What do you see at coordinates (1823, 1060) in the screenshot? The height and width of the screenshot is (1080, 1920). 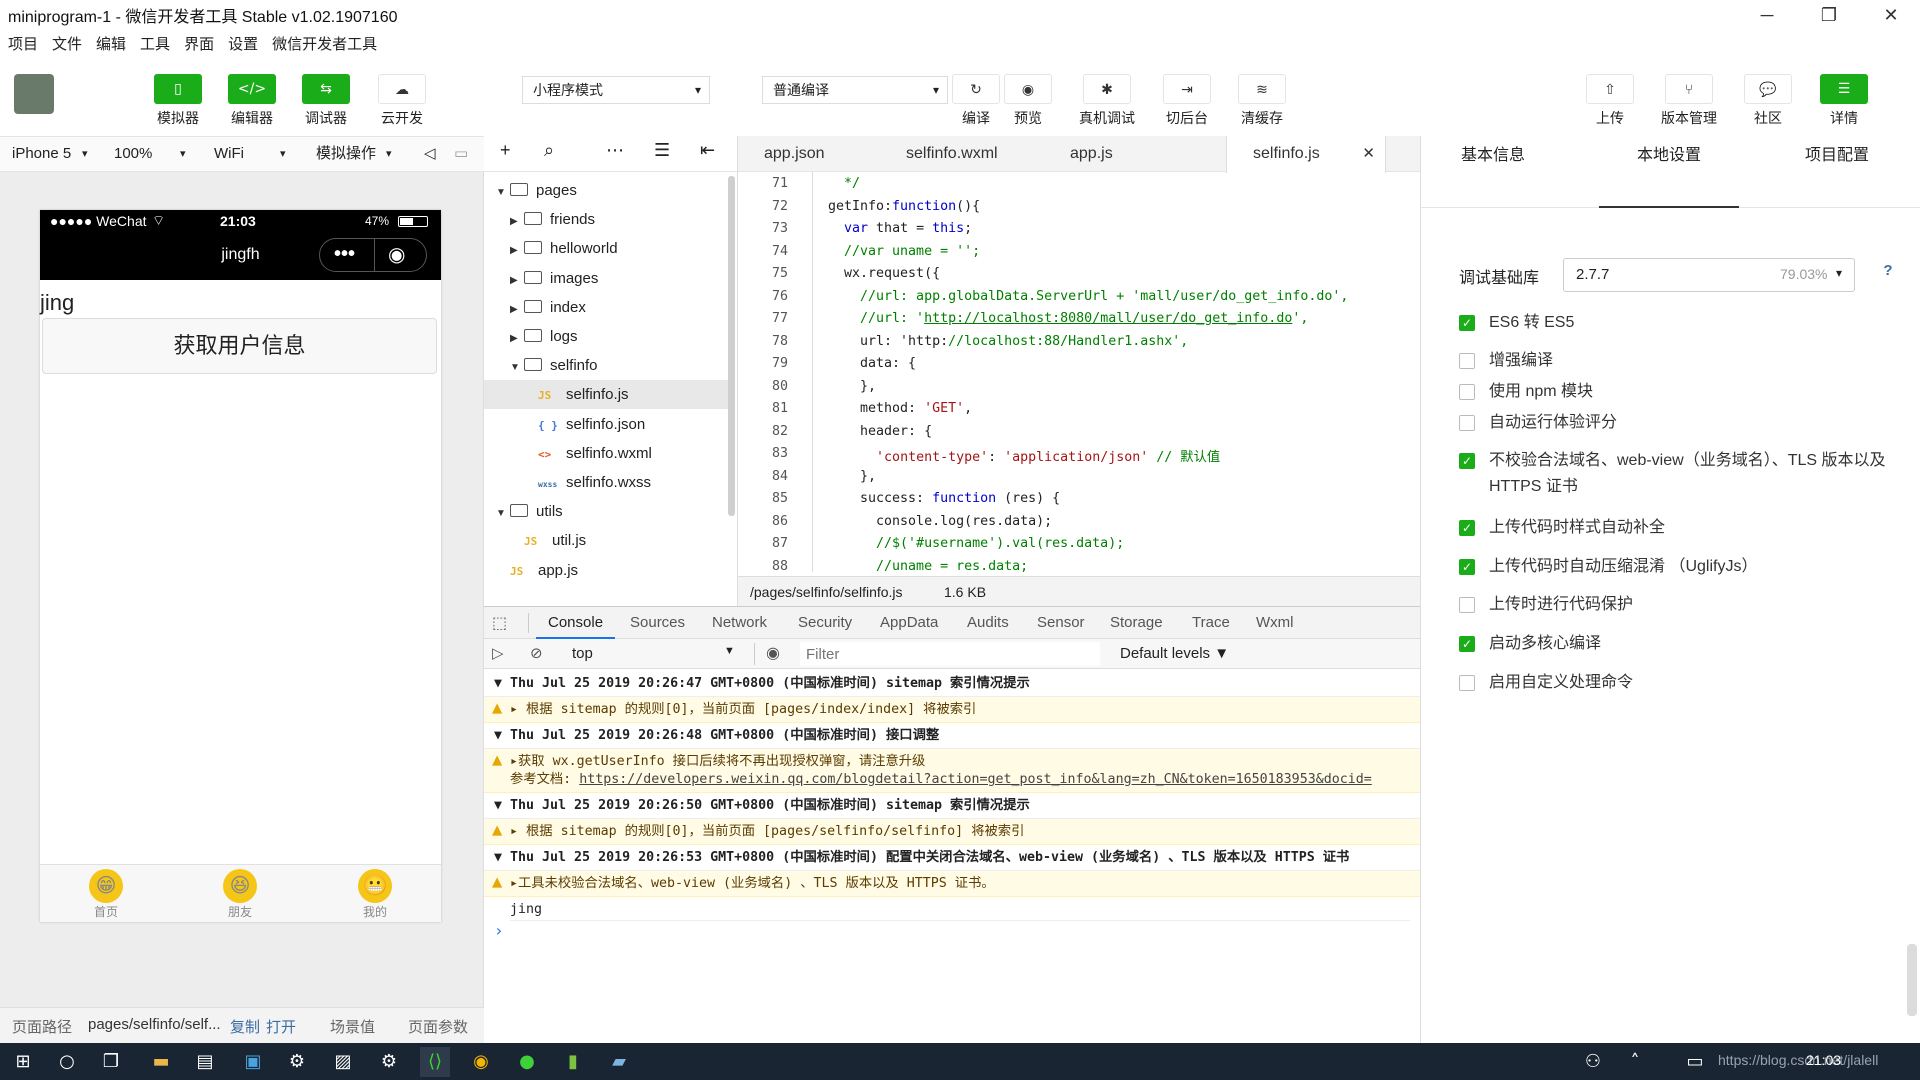 I see `taskbar-clock: 21:03` at bounding box center [1823, 1060].